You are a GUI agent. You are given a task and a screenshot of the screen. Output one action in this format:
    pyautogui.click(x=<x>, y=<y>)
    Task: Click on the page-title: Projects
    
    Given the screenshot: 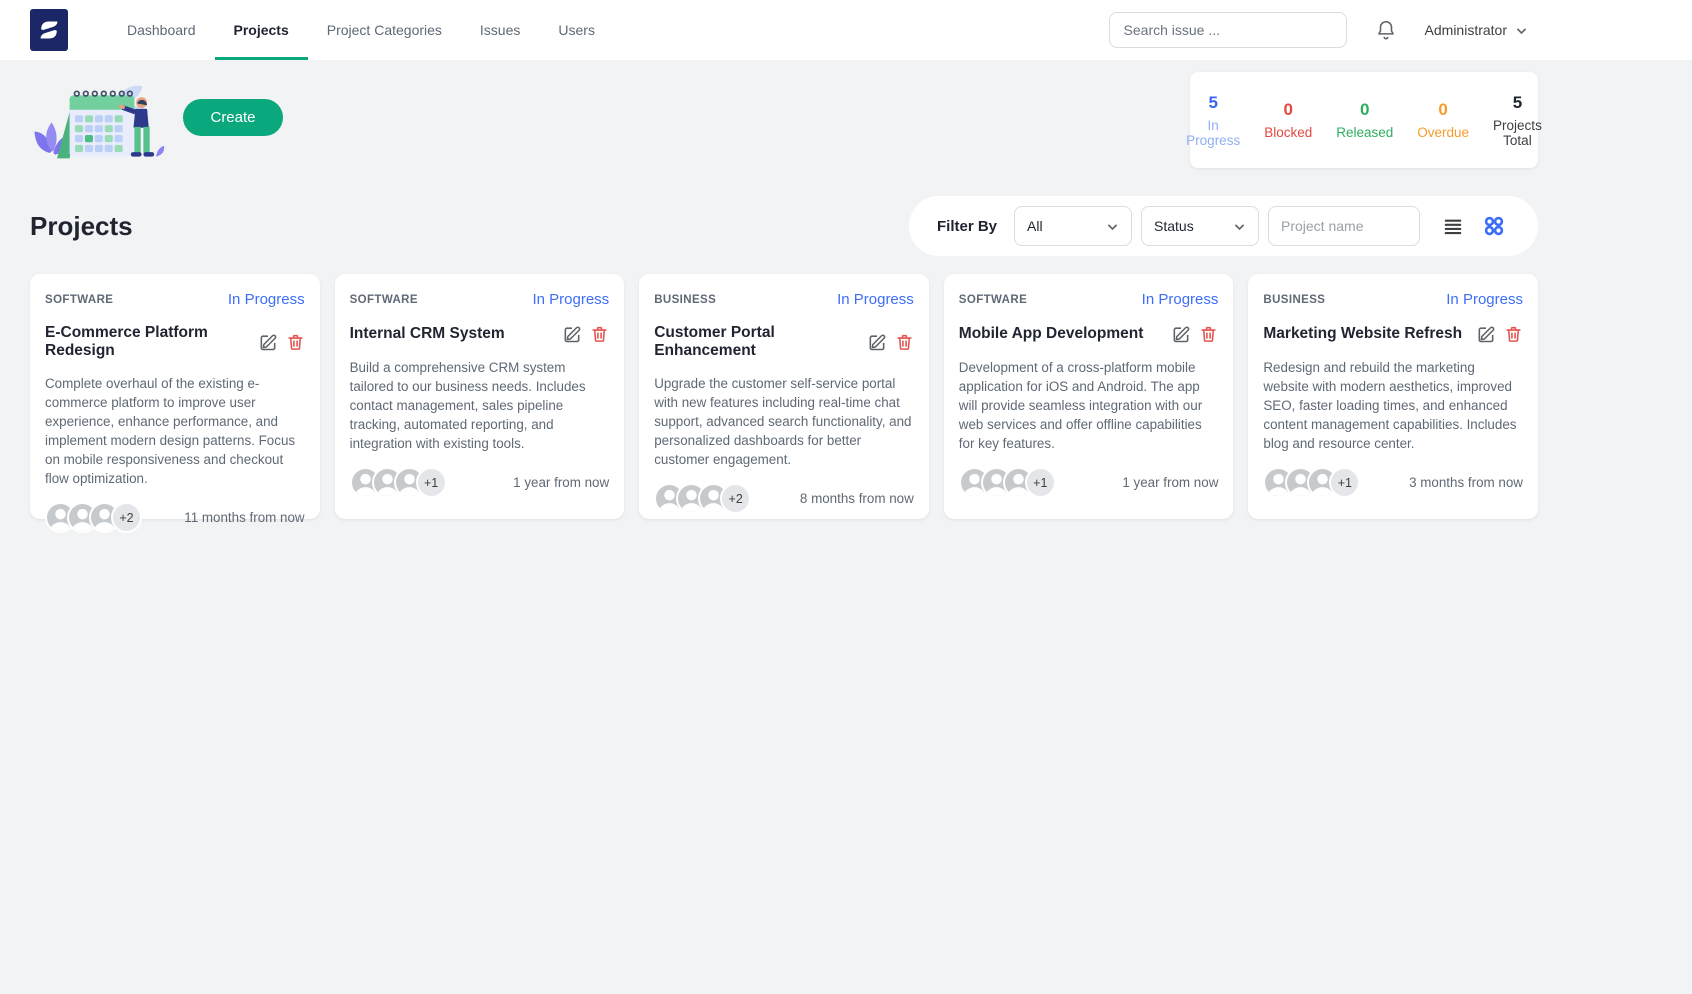 What is the action you would take?
    pyautogui.click(x=81, y=225)
    